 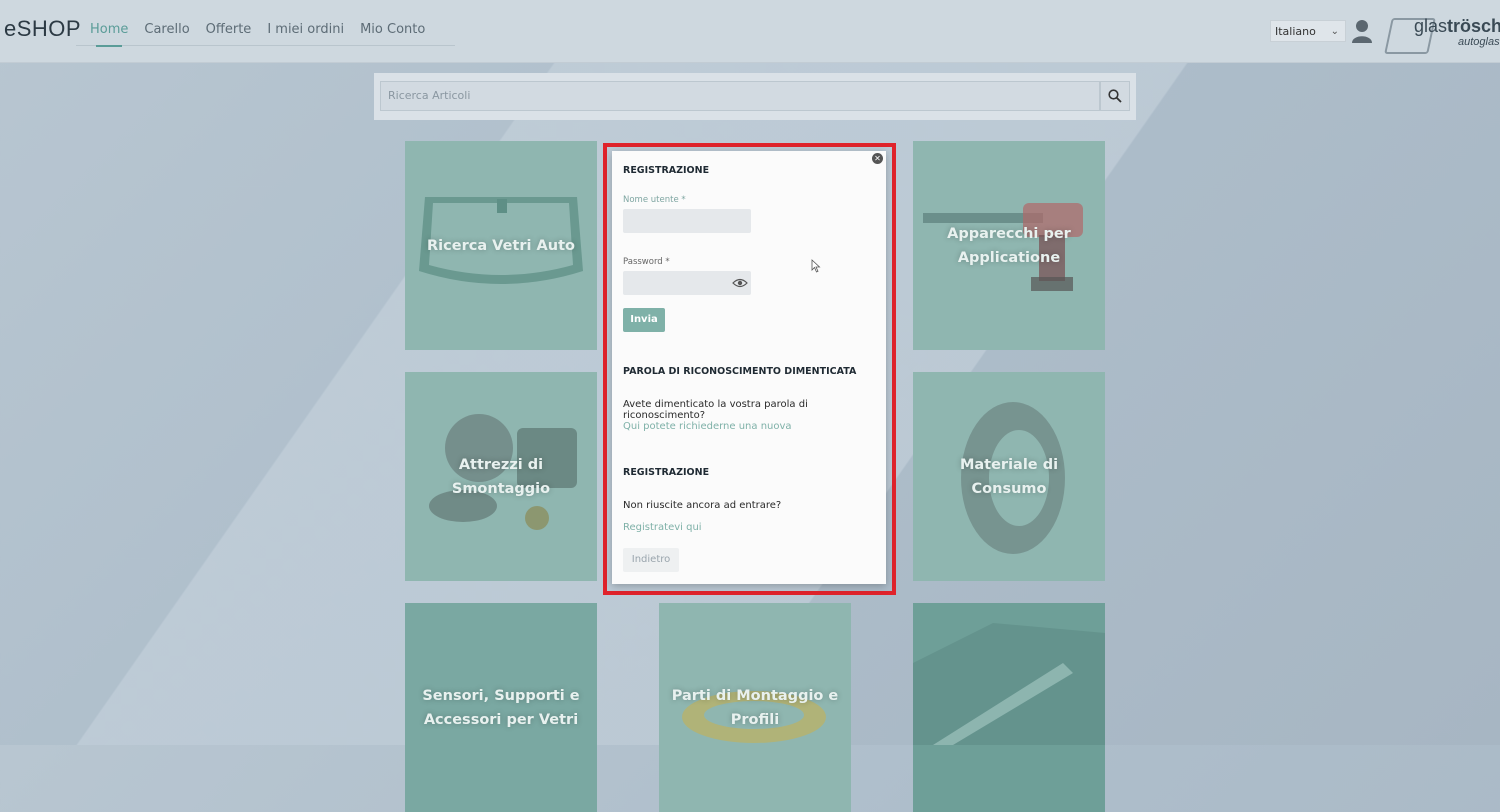 What do you see at coordinates (392, 29) in the screenshot?
I see `nav-account: Mio Conto` at bounding box center [392, 29].